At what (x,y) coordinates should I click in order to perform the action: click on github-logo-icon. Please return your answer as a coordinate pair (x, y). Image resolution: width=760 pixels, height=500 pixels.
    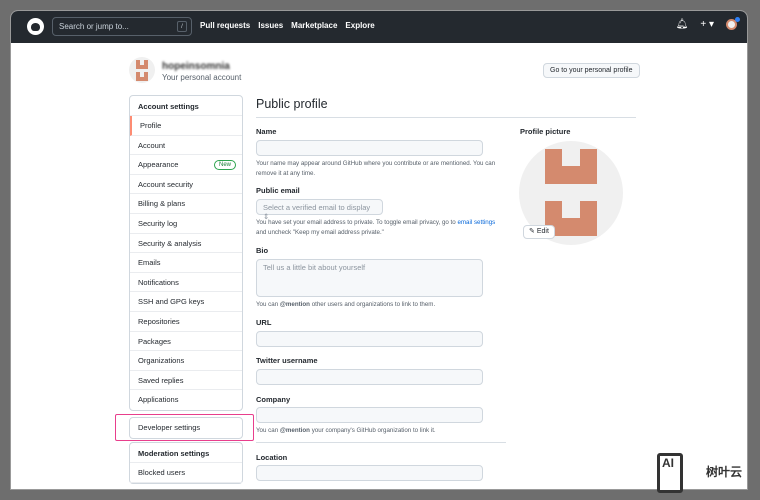
    Looking at the image, I should click on (35, 26).